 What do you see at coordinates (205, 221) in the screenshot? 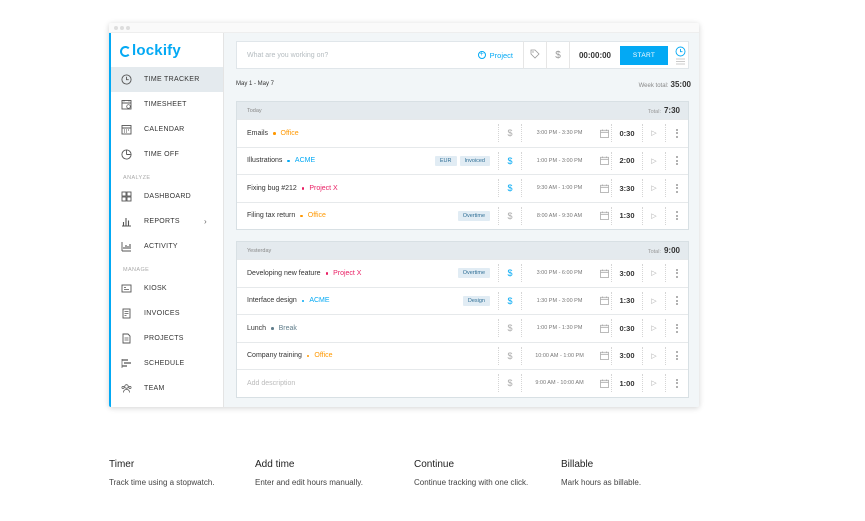
I see `chevron-right-icon: ›` at bounding box center [205, 221].